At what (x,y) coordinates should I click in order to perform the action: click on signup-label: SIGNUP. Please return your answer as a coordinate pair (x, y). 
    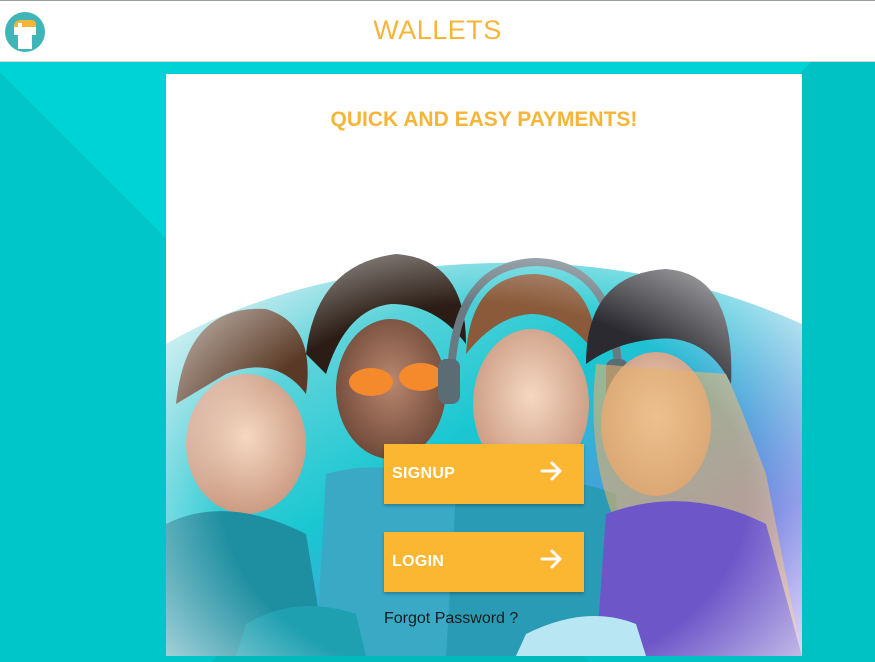
    Looking at the image, I should click on (424, 473).